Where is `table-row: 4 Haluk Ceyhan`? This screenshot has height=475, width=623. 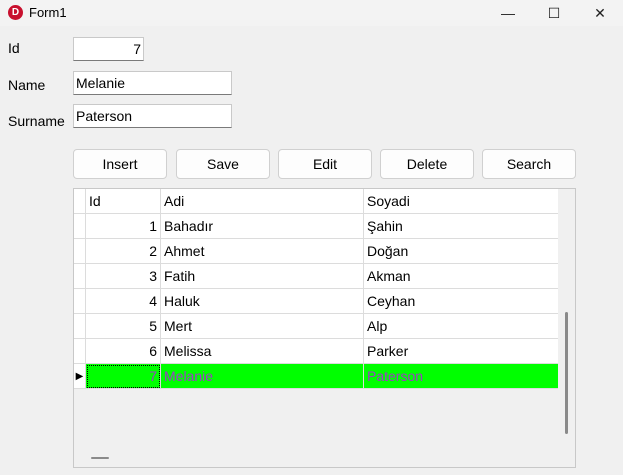 table-row: 4 Haluk Ceyhan is located at coordinates (316, 301).